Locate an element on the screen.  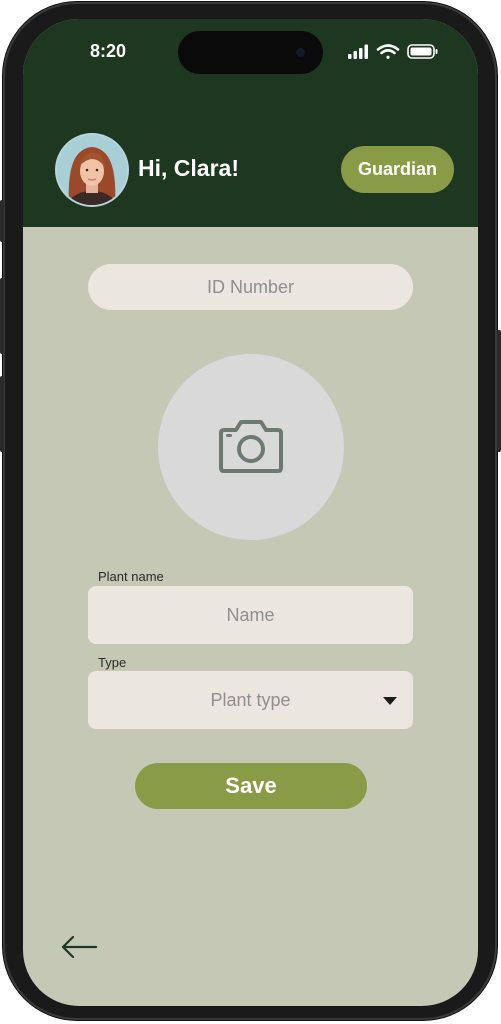
avatar-photo is located at coordinates (92, 170).